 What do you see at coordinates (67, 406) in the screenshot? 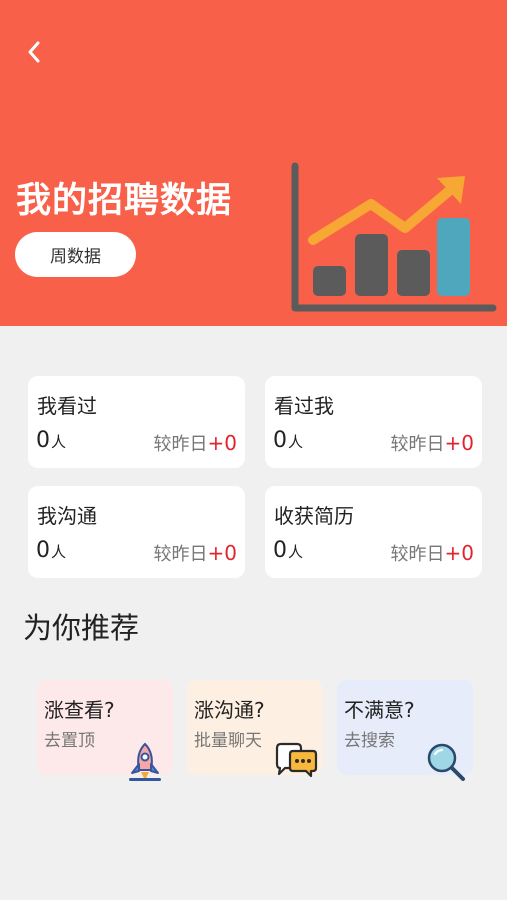
I see `stat-label: 我看过` at bounding box center [67, 406].